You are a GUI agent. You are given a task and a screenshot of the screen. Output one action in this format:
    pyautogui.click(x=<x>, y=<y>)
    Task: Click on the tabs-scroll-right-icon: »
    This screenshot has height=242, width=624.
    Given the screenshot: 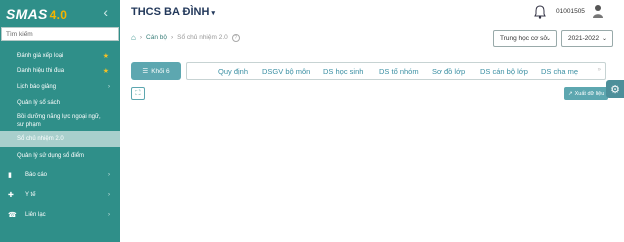 What is the action you would take?
    pyautogui.click(x=599, y=70)
    